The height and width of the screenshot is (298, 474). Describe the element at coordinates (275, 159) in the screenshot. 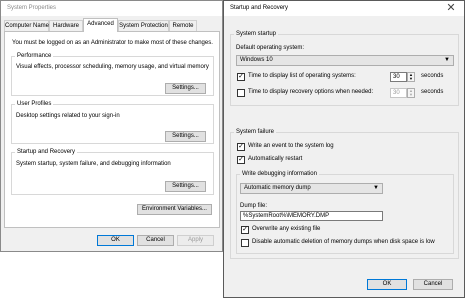

I see `auto-restart-label: Automatically restart` at that location.